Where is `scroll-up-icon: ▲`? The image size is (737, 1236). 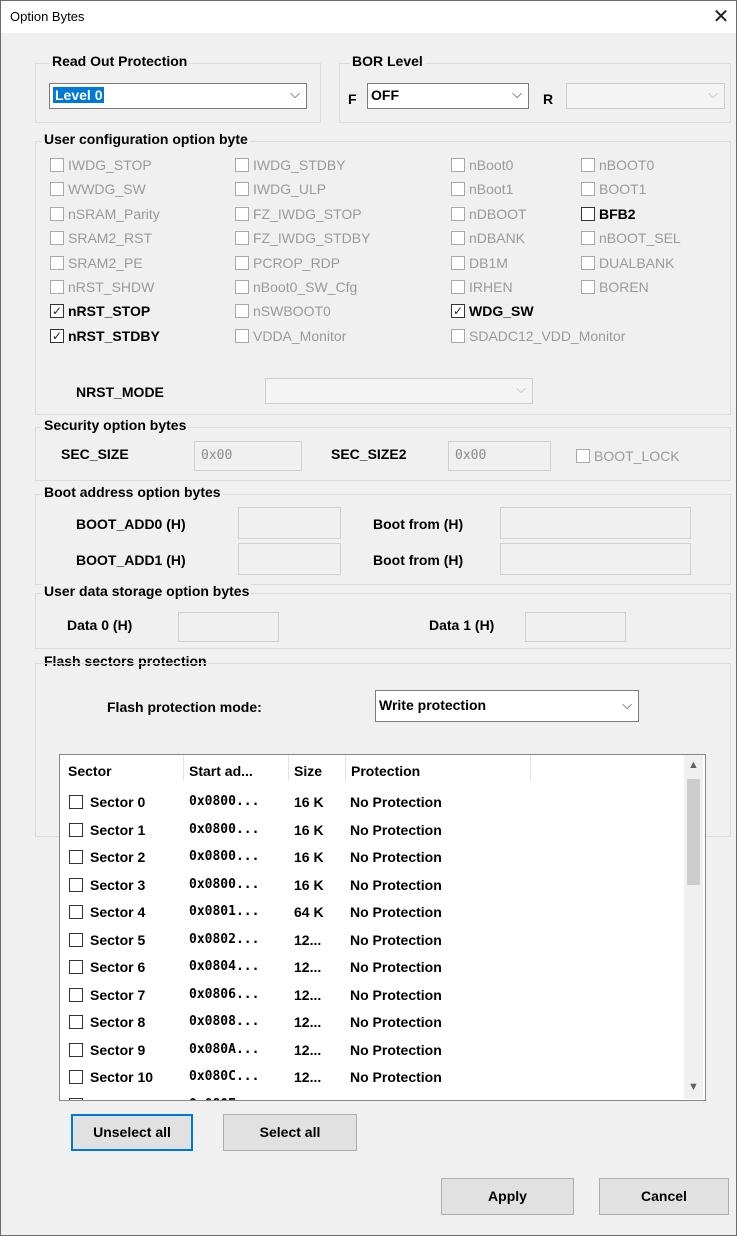
scroll-up-icon: ▲ is located at coordinates (693, 765).